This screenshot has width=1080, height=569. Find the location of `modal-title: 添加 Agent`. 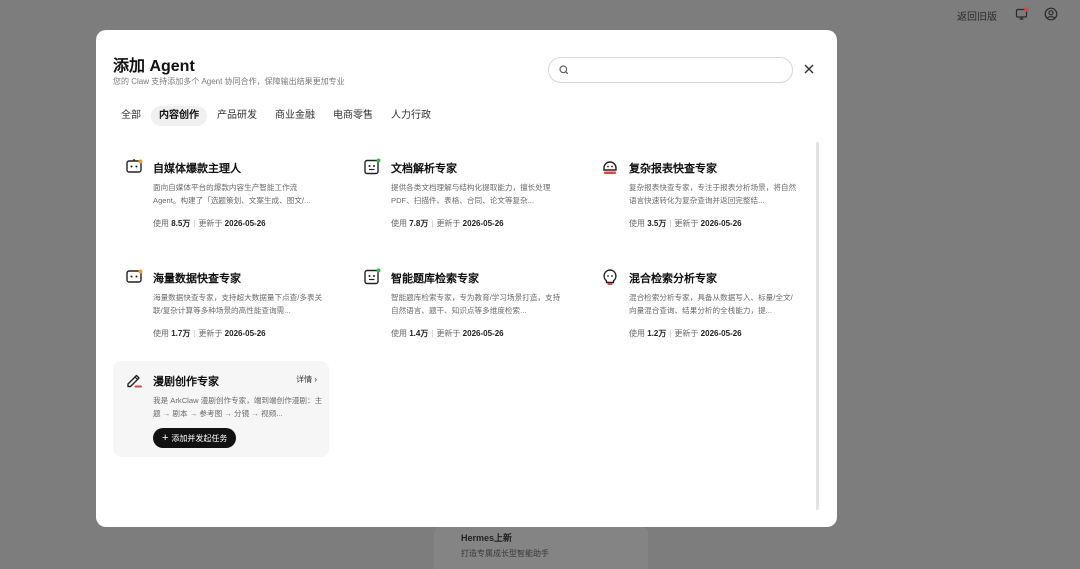

modal-title: 添加 Agent is located at coordinates (154, 66).